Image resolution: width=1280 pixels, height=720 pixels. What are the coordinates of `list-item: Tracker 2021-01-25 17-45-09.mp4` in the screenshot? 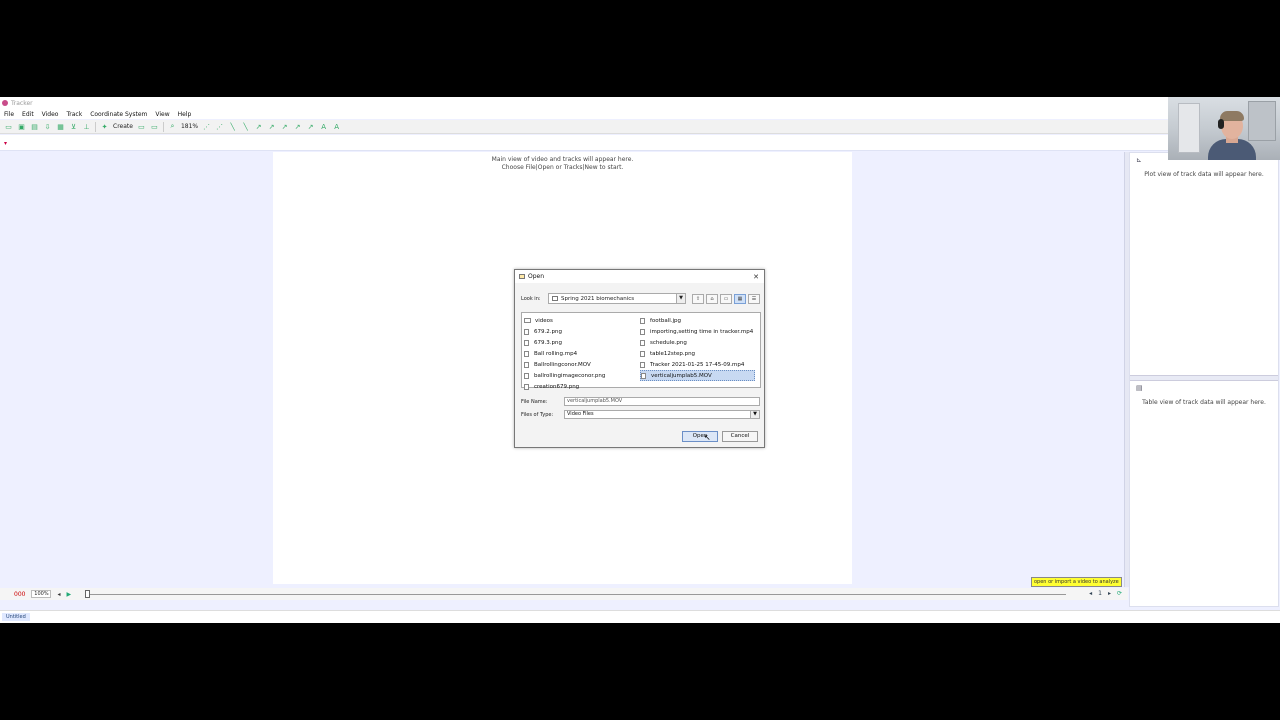 It's located at (697, 364).